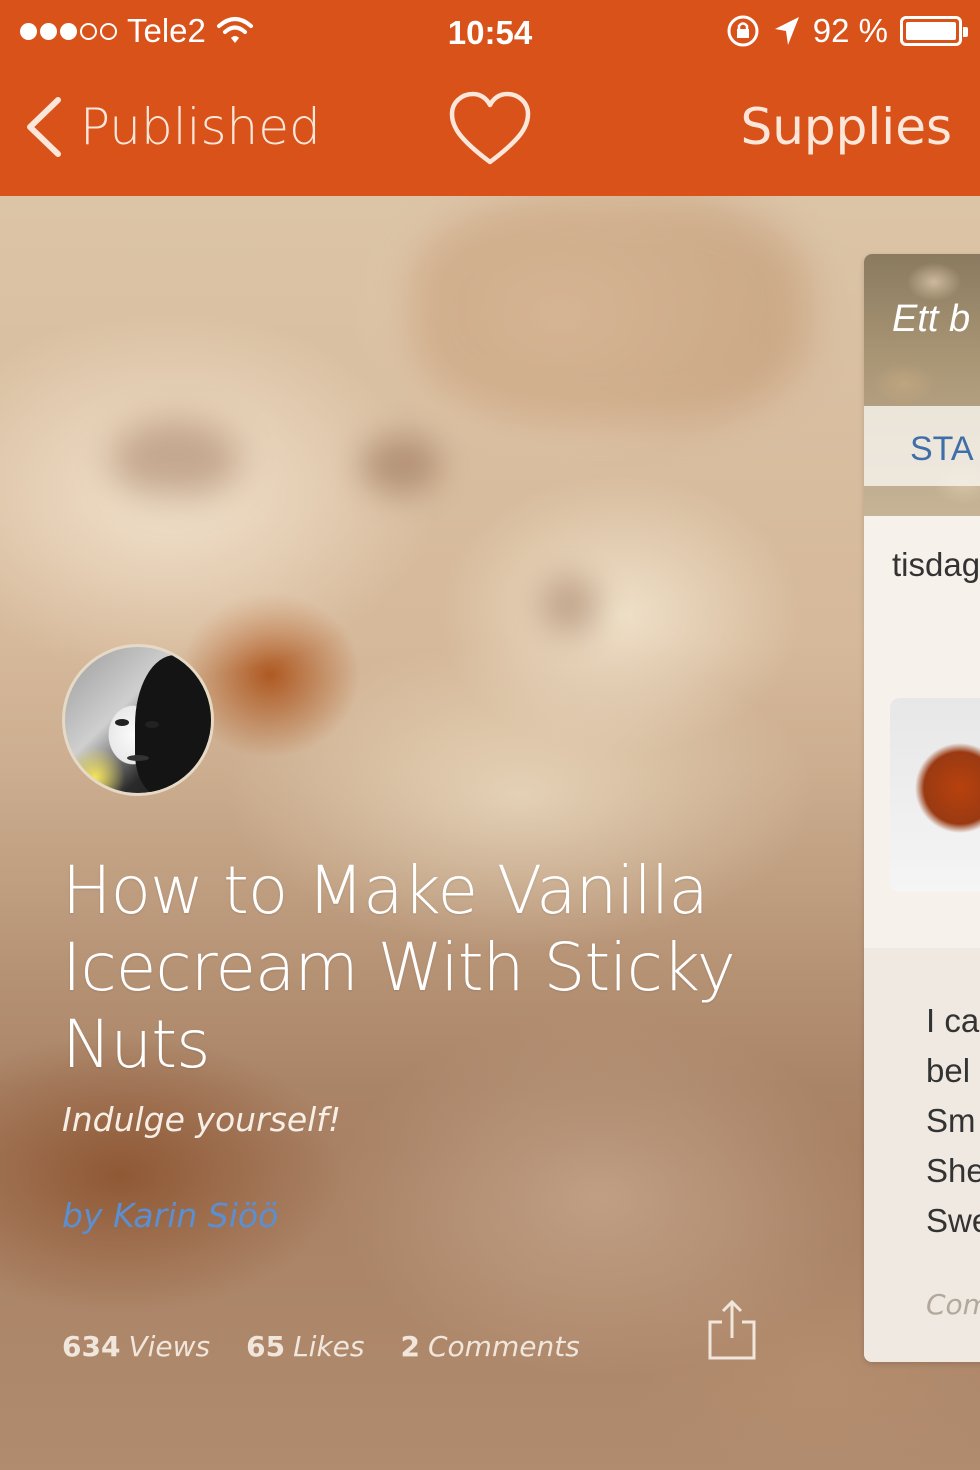  Describe the element at coordinates (743, 31) in the screenshot. I see `rotation-lock-icon` at that location.